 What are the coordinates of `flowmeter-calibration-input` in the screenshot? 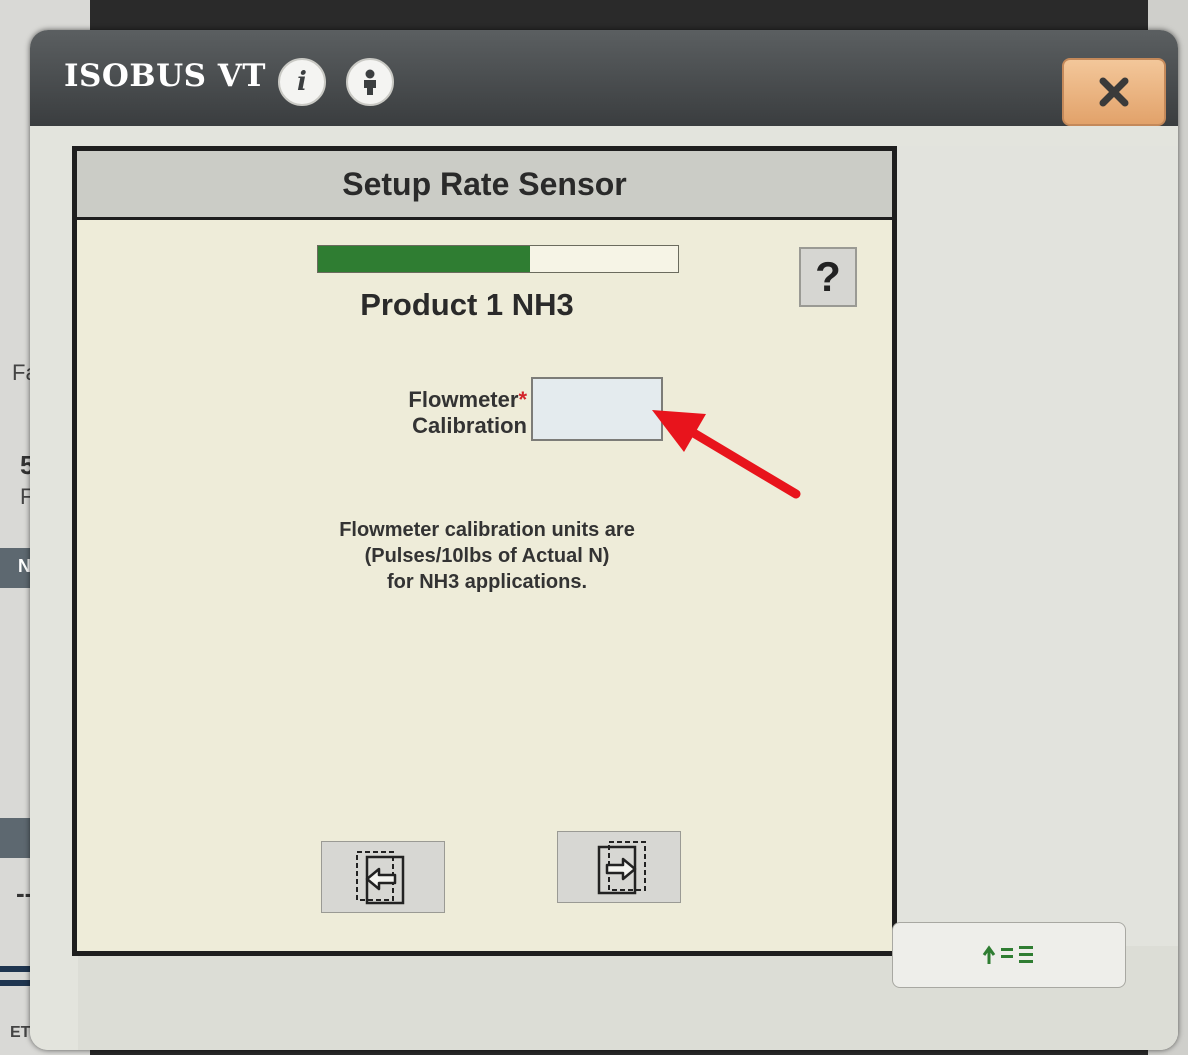 It's located at (597, 409).